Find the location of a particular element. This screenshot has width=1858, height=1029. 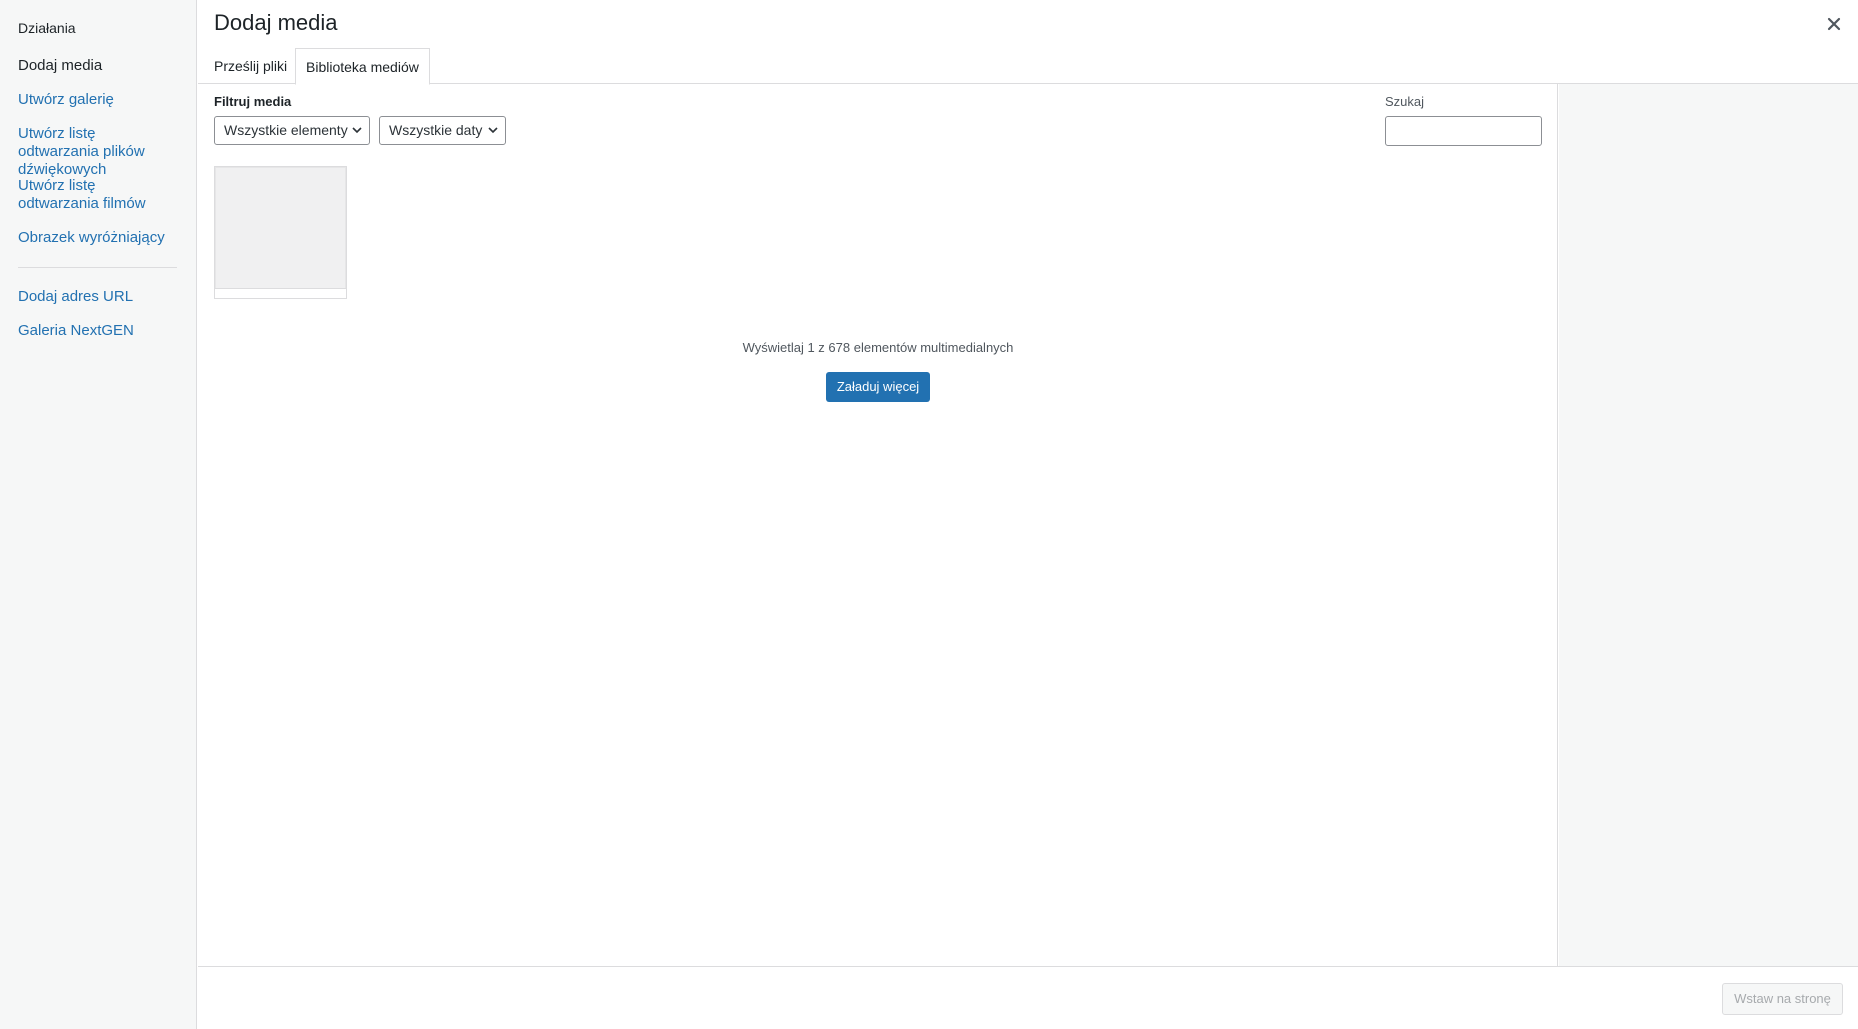

close-icon is located at coordinates (1834, 24).